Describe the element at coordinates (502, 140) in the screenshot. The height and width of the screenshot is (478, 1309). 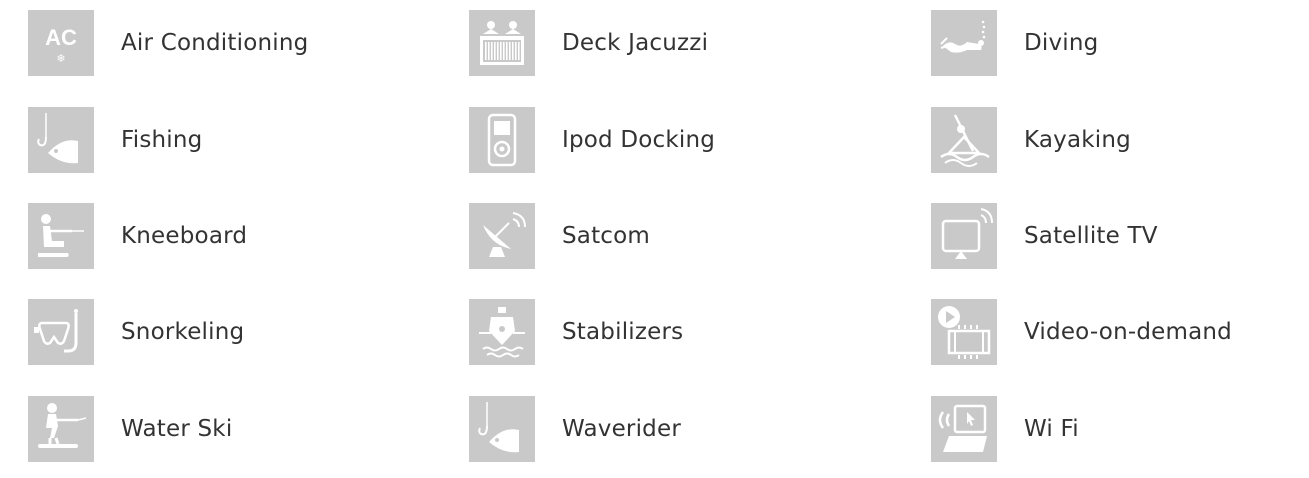
I see `ipod-docking-icon` at that location.